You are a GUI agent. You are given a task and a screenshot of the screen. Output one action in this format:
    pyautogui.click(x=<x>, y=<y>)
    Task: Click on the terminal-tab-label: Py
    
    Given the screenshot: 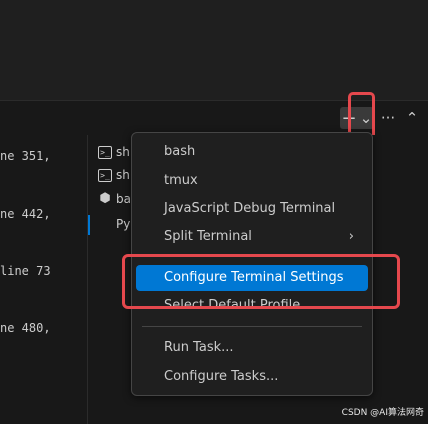 What is the action you would take?
    pyautogui.click(x=123, y=224)
    